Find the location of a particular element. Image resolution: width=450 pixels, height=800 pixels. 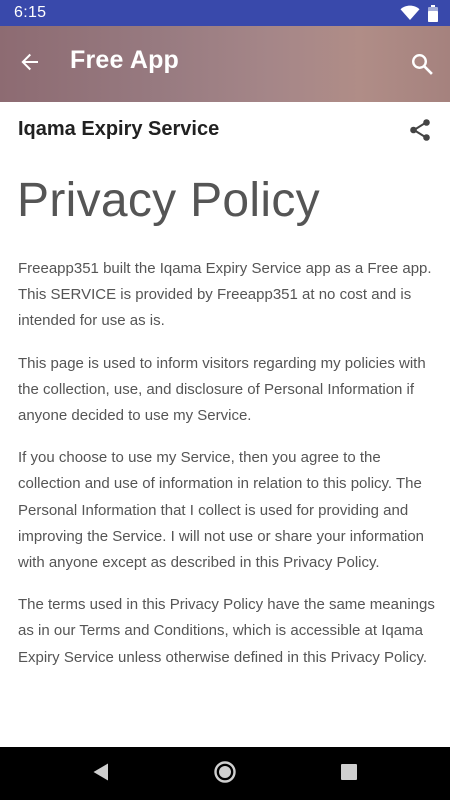

battery-icon is located at coordinates (433, 13).